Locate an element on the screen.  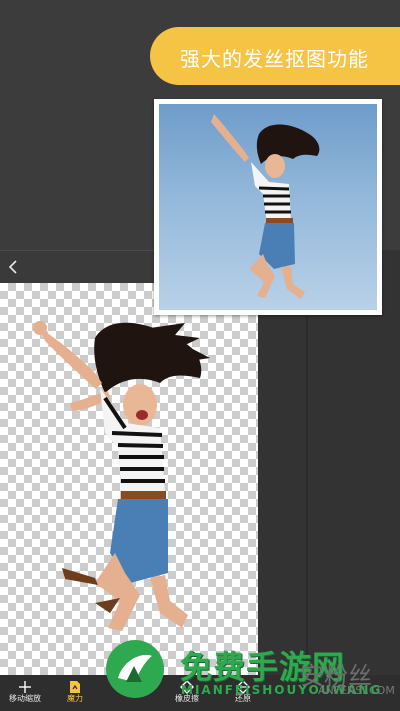
chevron-left-icon is located at coordinates (12, 267).